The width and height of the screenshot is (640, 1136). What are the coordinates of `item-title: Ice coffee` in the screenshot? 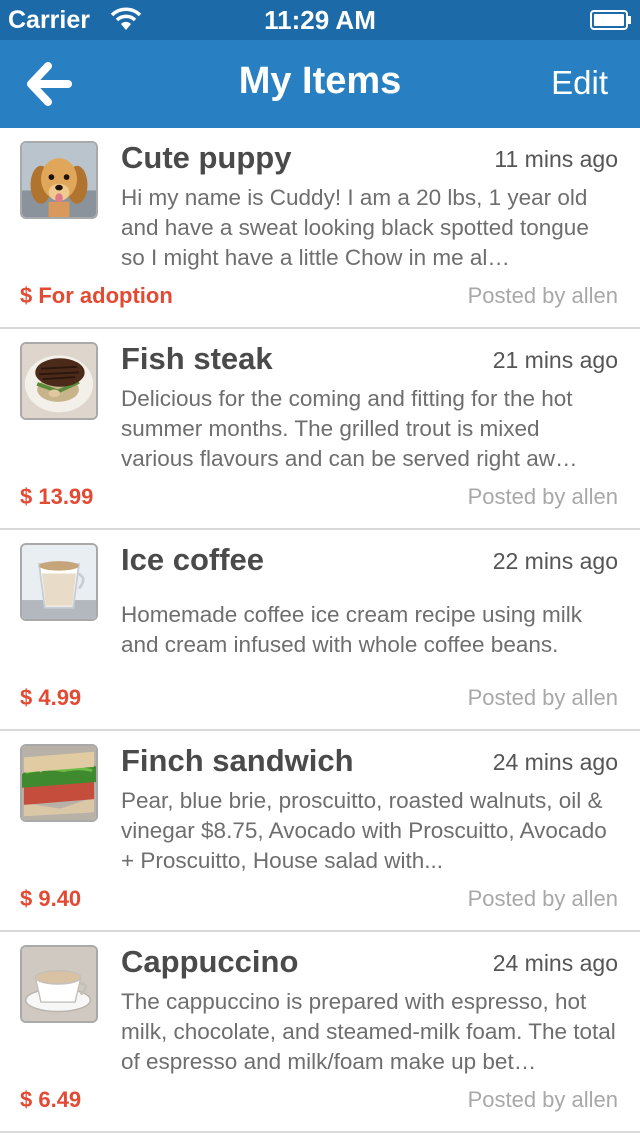 It's located at (193, 559).